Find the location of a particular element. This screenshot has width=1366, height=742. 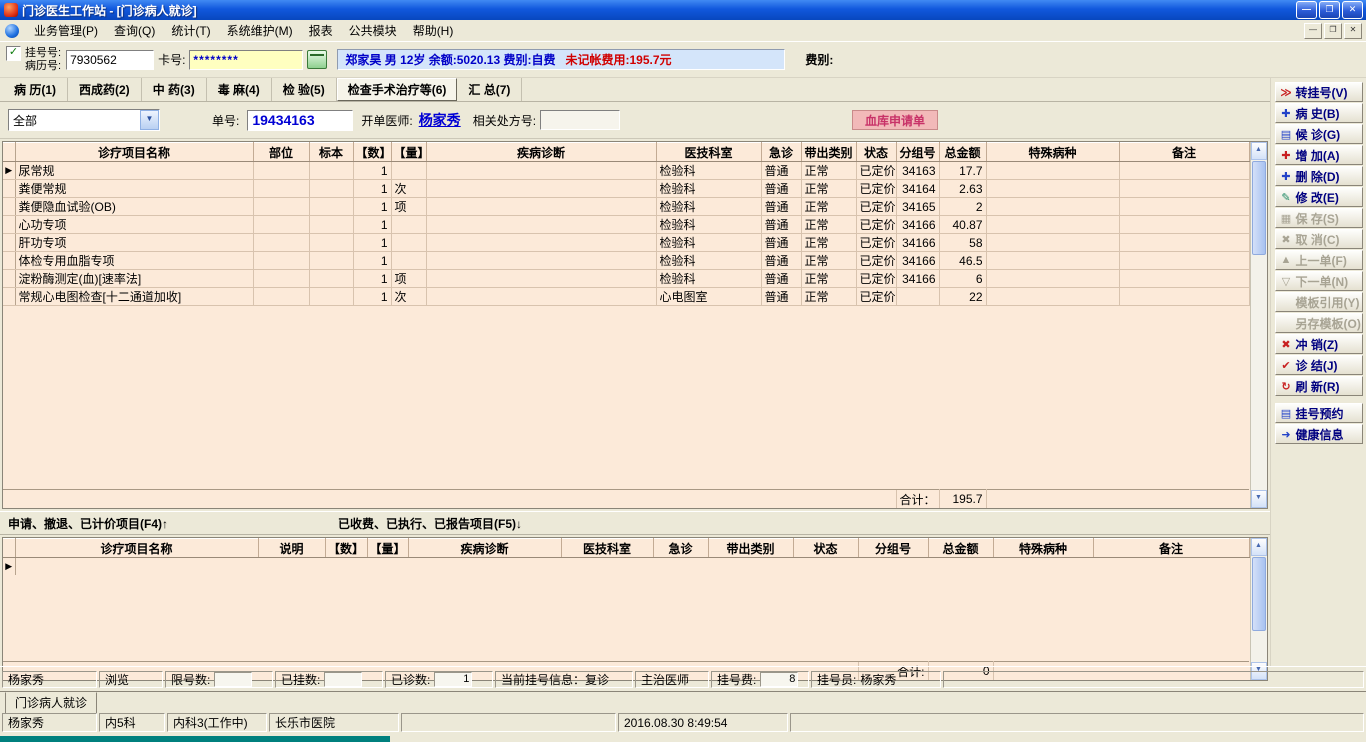

billed-table-scrollbar: ▲ ▼ is located at coordinates (1258, 609).